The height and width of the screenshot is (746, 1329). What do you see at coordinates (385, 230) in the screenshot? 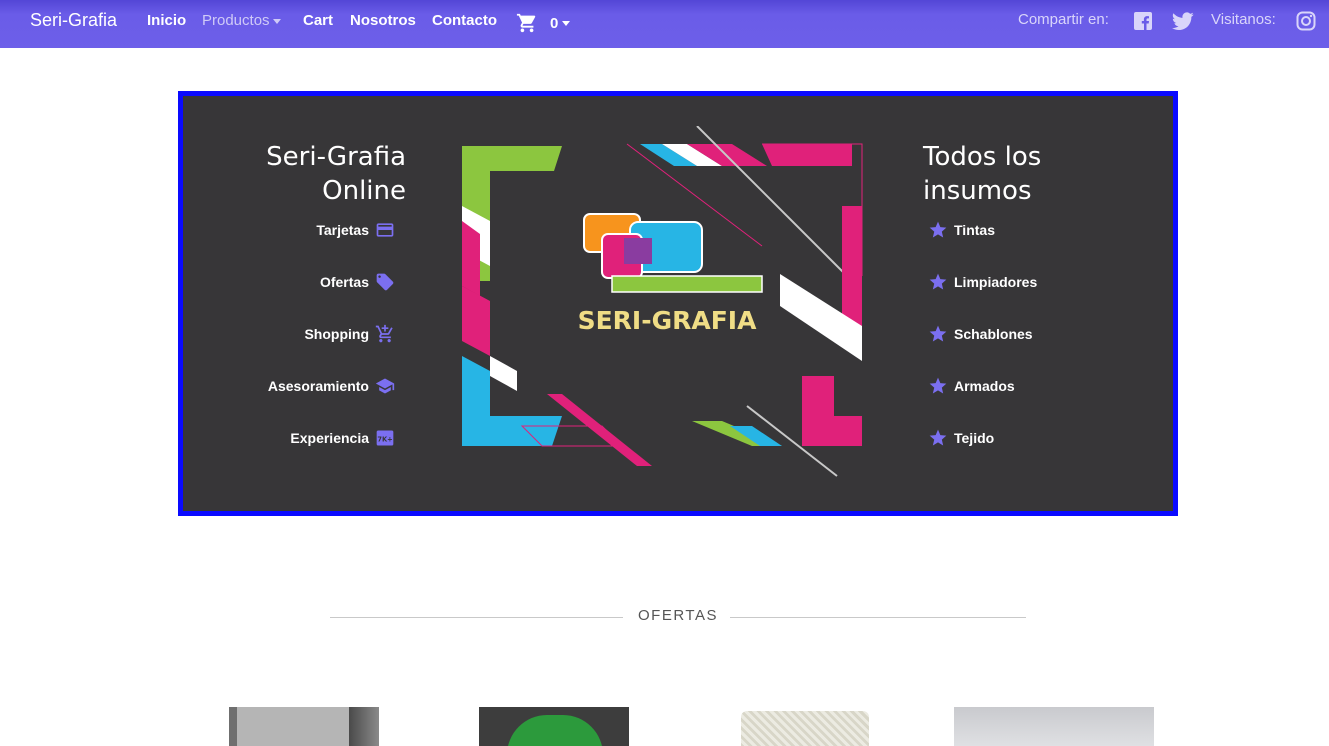
I see `credit-card-icon` at bounding box center [385, 230].